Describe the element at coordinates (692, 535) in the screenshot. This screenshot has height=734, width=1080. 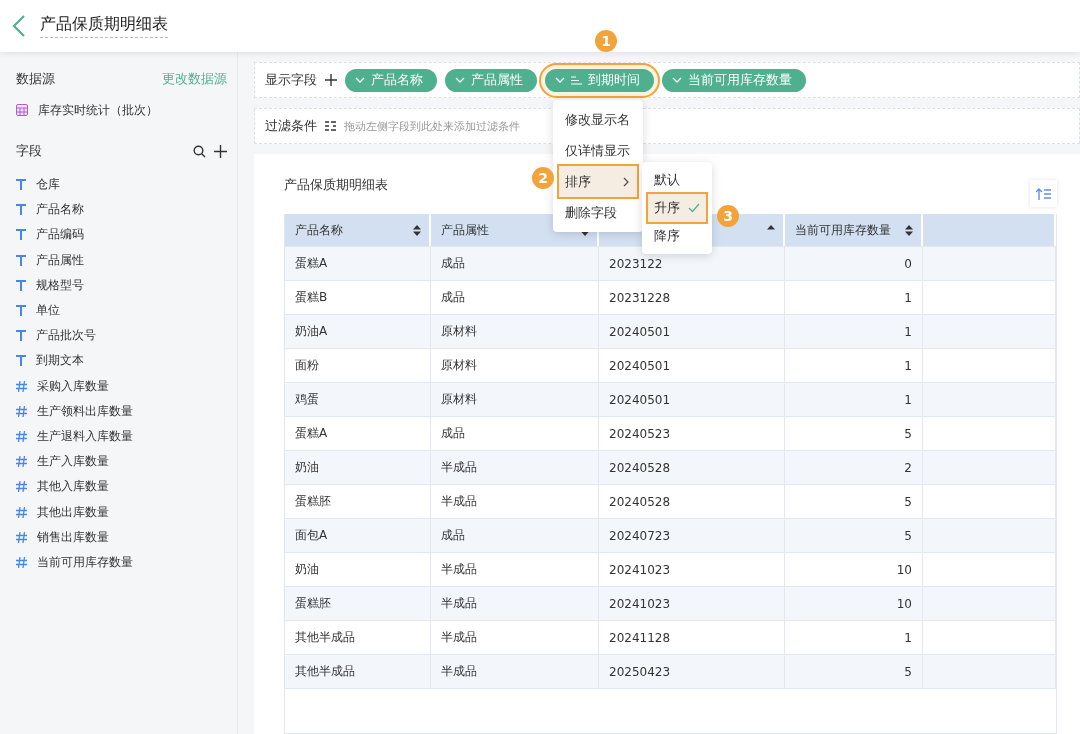
I see `table-cell: 20240723` at that location.